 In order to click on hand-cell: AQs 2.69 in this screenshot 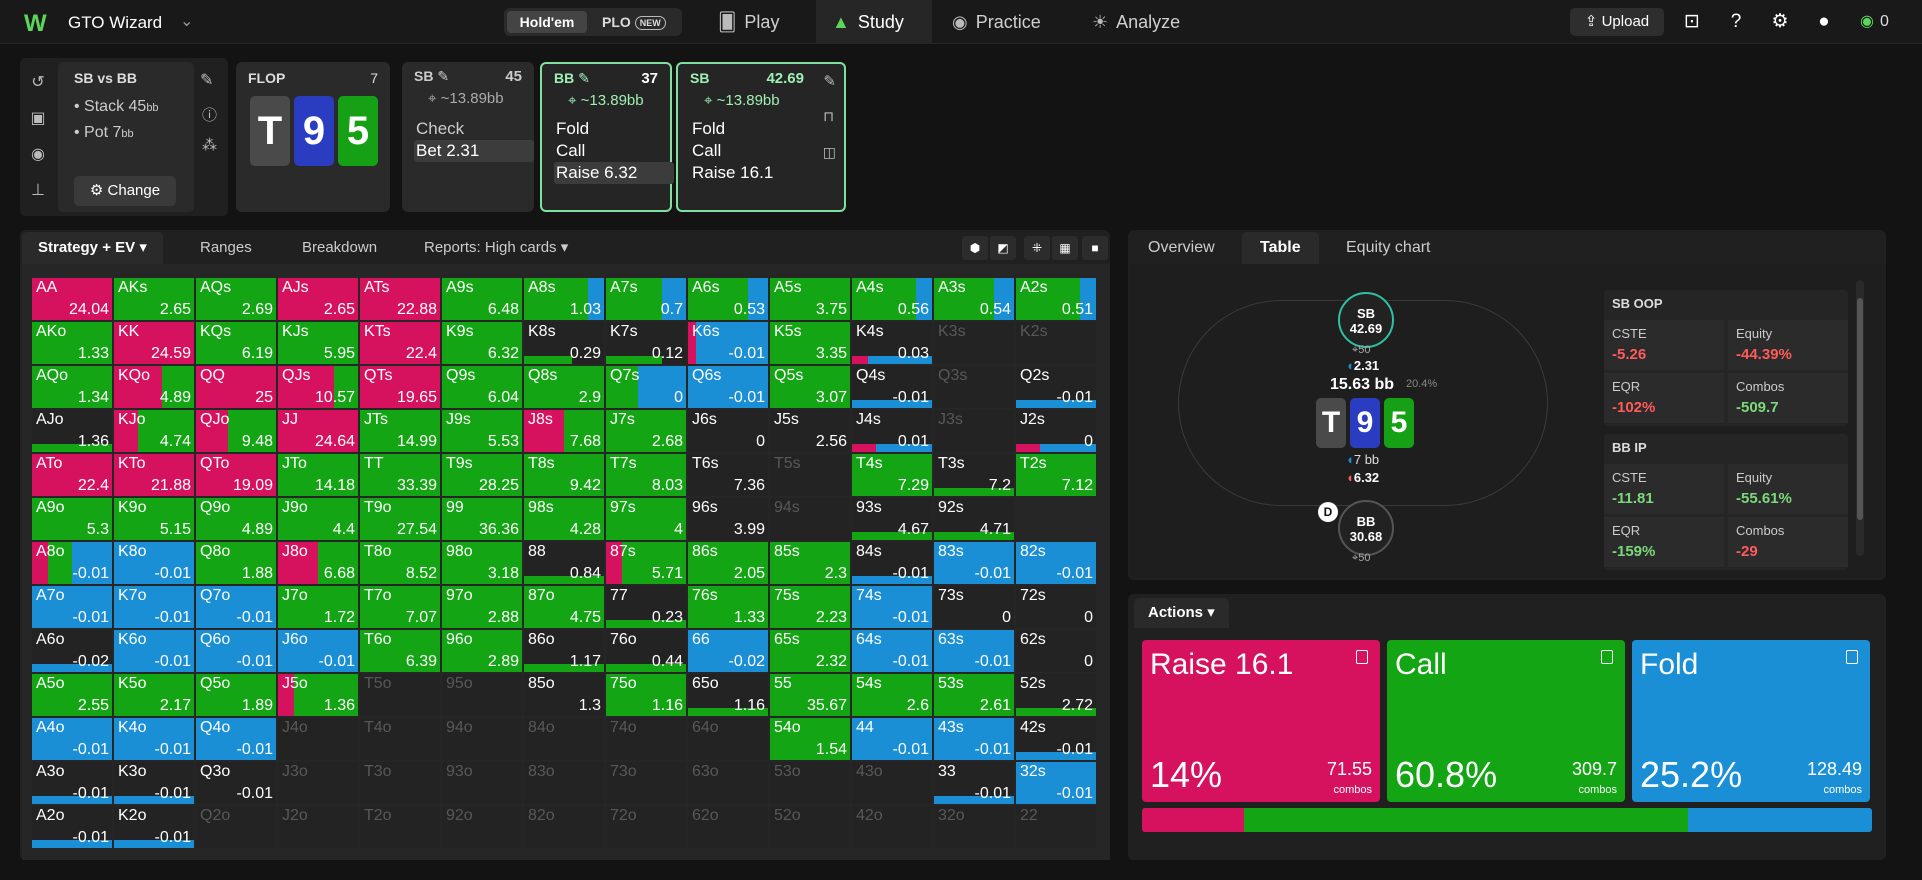, I will do `click(236, 299)`.